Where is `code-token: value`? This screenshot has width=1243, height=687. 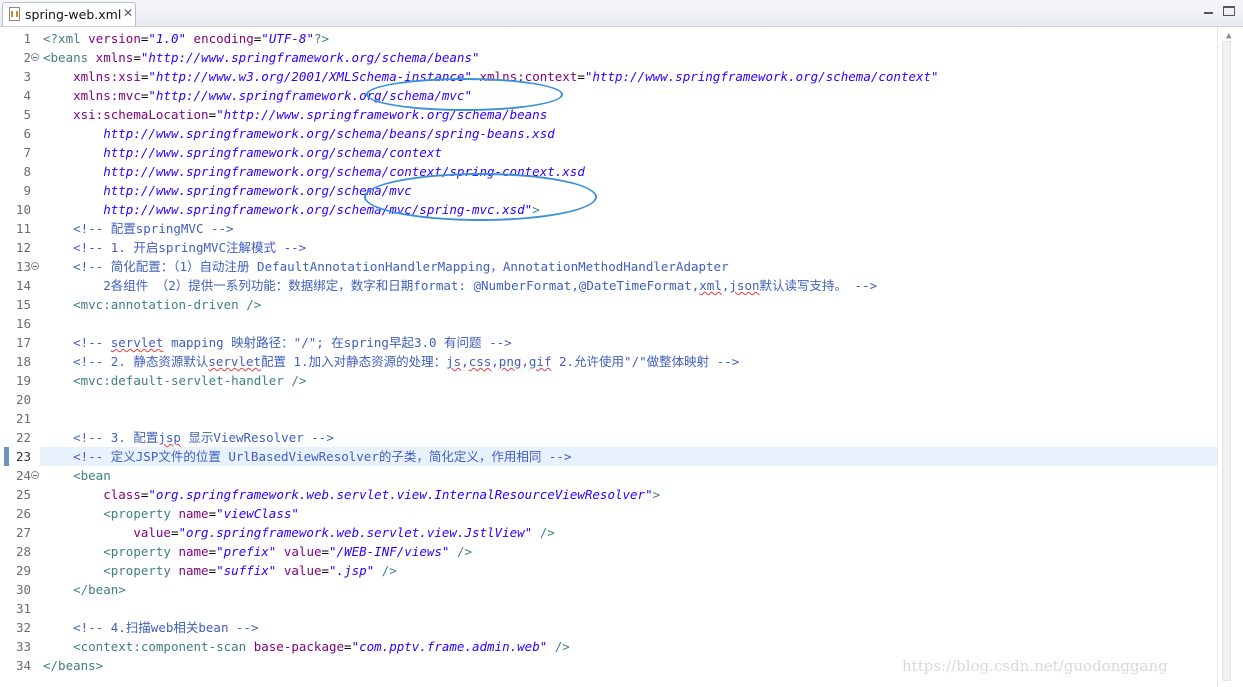 code-token: value is located at coordinates (299, 551).